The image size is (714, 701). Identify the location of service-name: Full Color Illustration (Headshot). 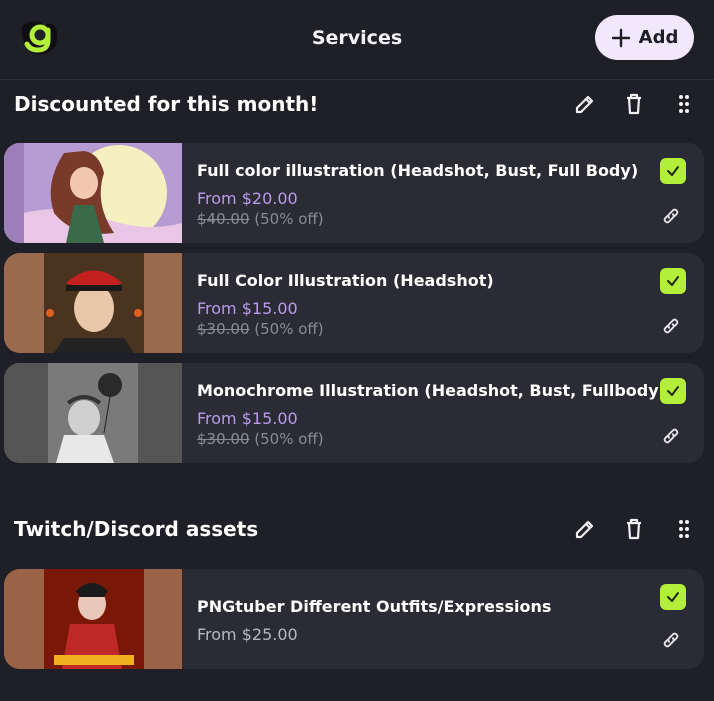
(345, 280).